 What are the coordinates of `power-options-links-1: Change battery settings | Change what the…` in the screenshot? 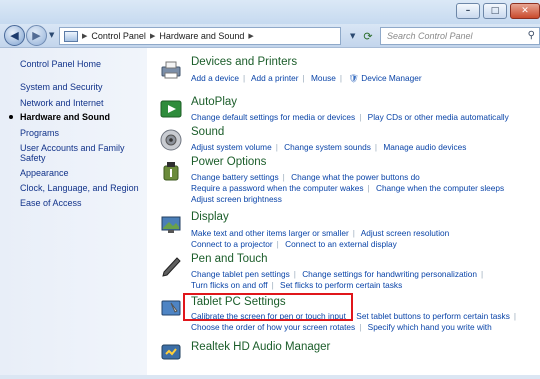 It's located at (305, 177).